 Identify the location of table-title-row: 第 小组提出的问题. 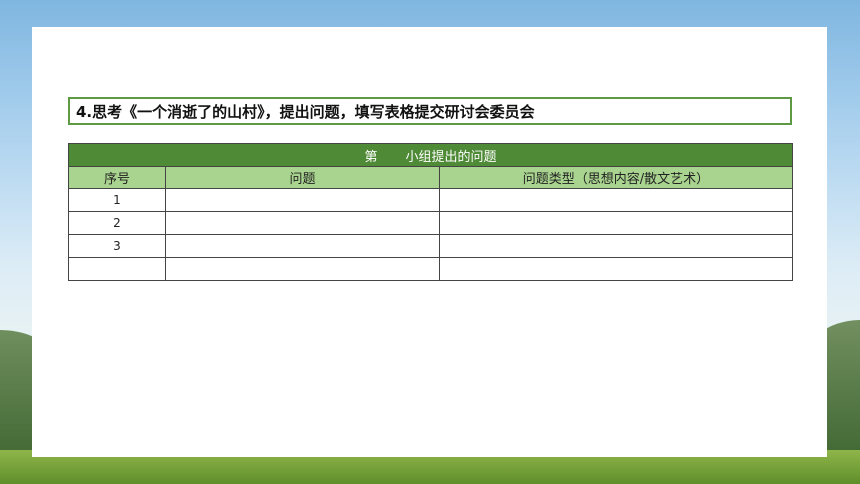
(430, 155).